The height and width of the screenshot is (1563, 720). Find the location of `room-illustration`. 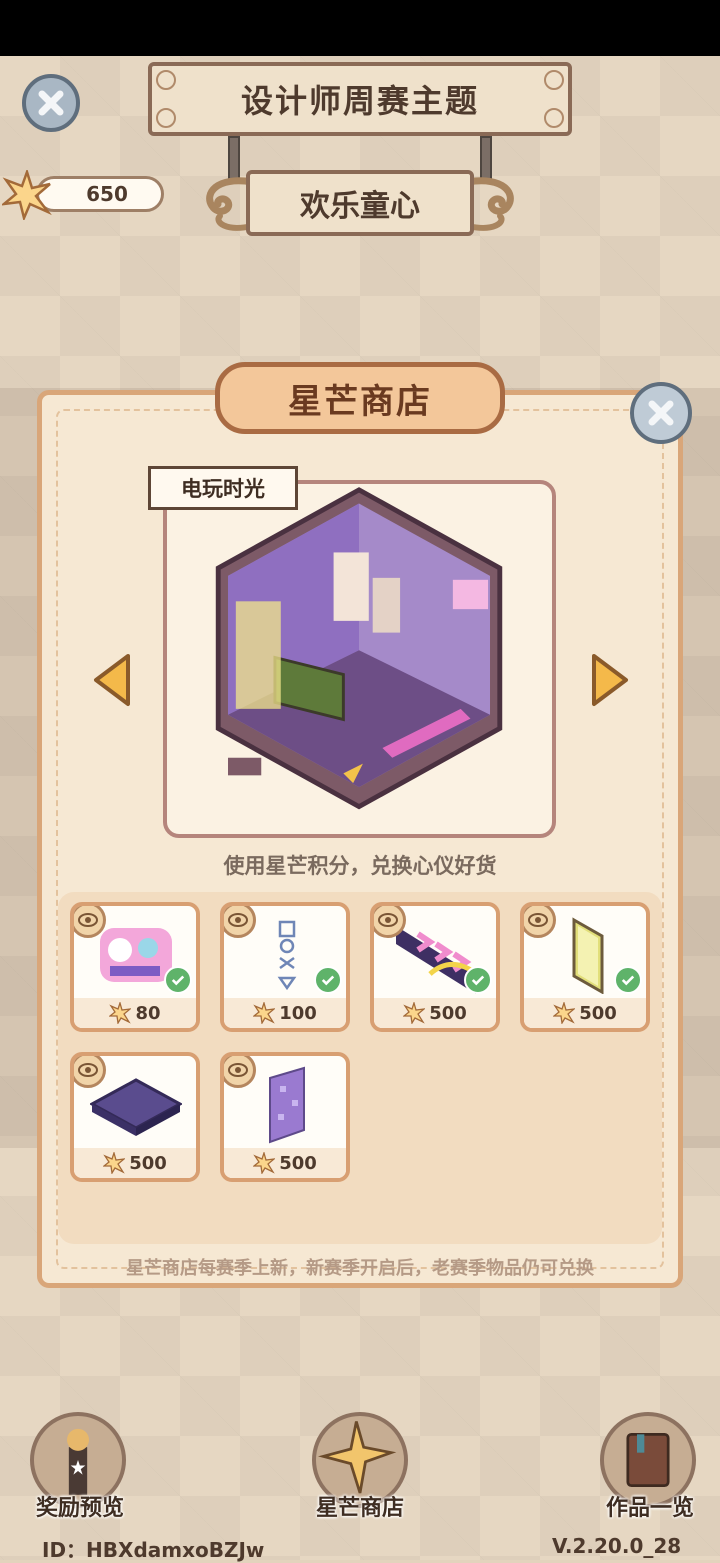

room-illustration is located at coordinates (359, 648).